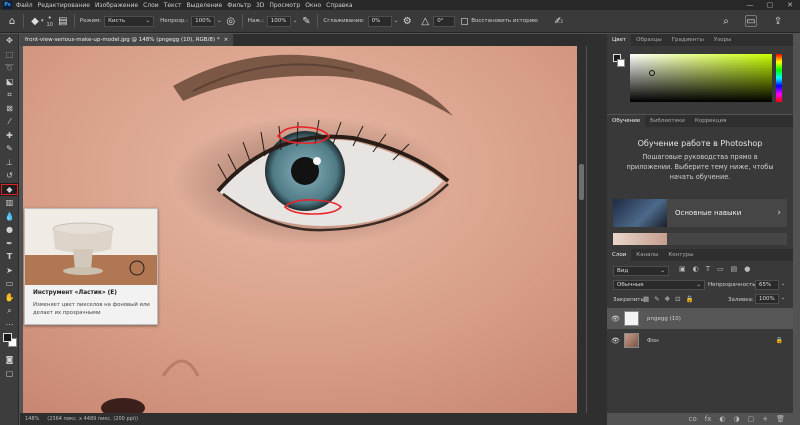 Image resolution: width=800 pixels, height=425 pixels. What do you see at coordinates (64, 5) in the screenshot?
I see `menu-edit: Редактирование` at bounding box center [64, 5].